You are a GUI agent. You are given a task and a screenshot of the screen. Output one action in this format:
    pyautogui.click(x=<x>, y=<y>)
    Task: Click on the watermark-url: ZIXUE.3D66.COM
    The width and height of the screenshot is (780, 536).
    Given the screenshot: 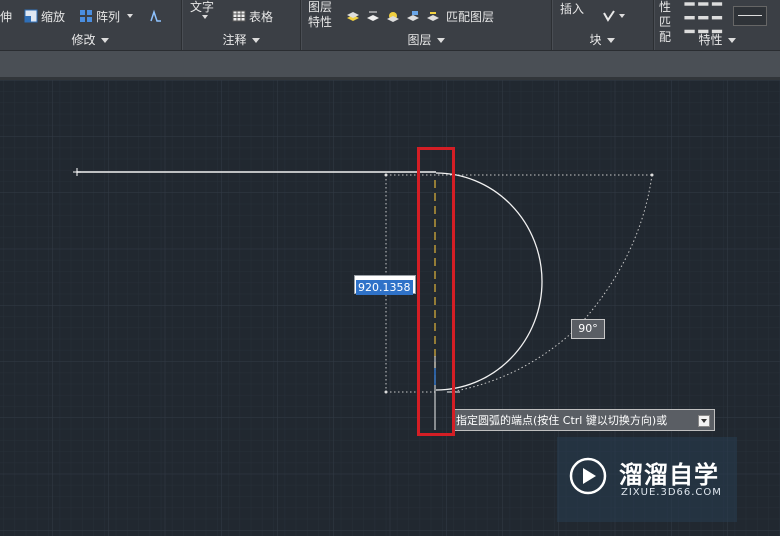 What is the action you would take?
    pyautogui.click(x=671, y=492)
    